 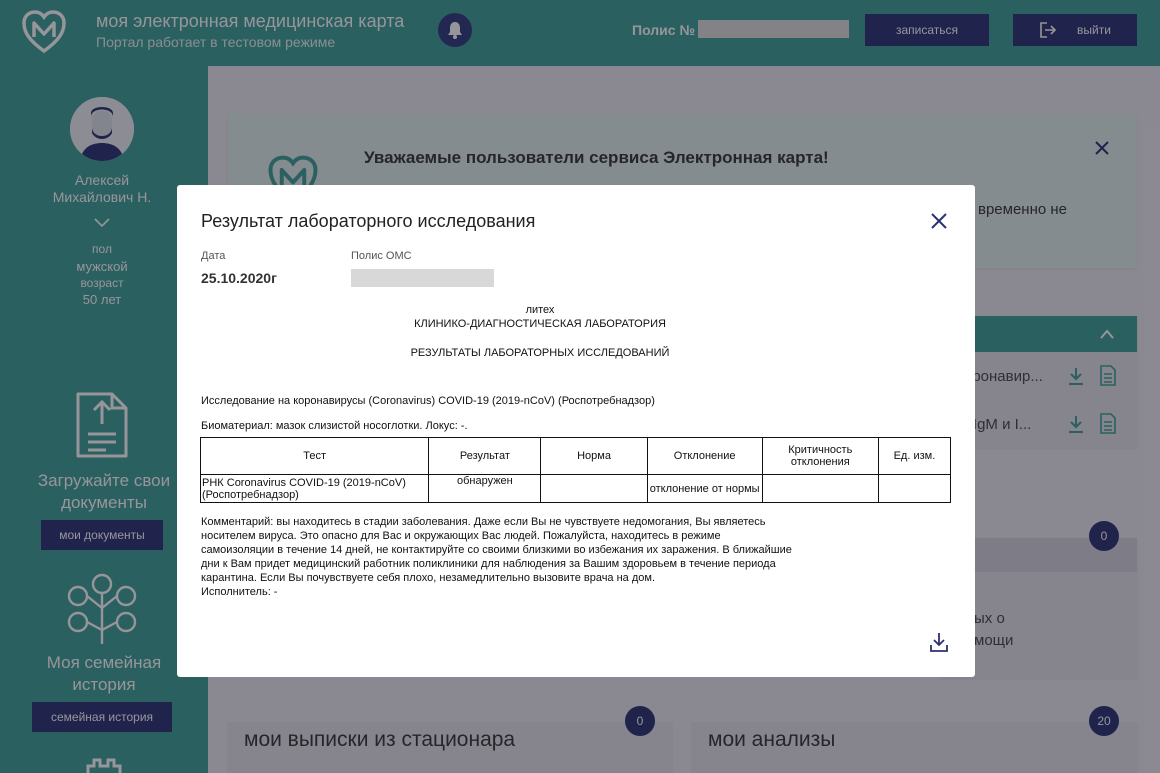 I want to click on executor: Исполнитель: -, so click(x=239, y=592).